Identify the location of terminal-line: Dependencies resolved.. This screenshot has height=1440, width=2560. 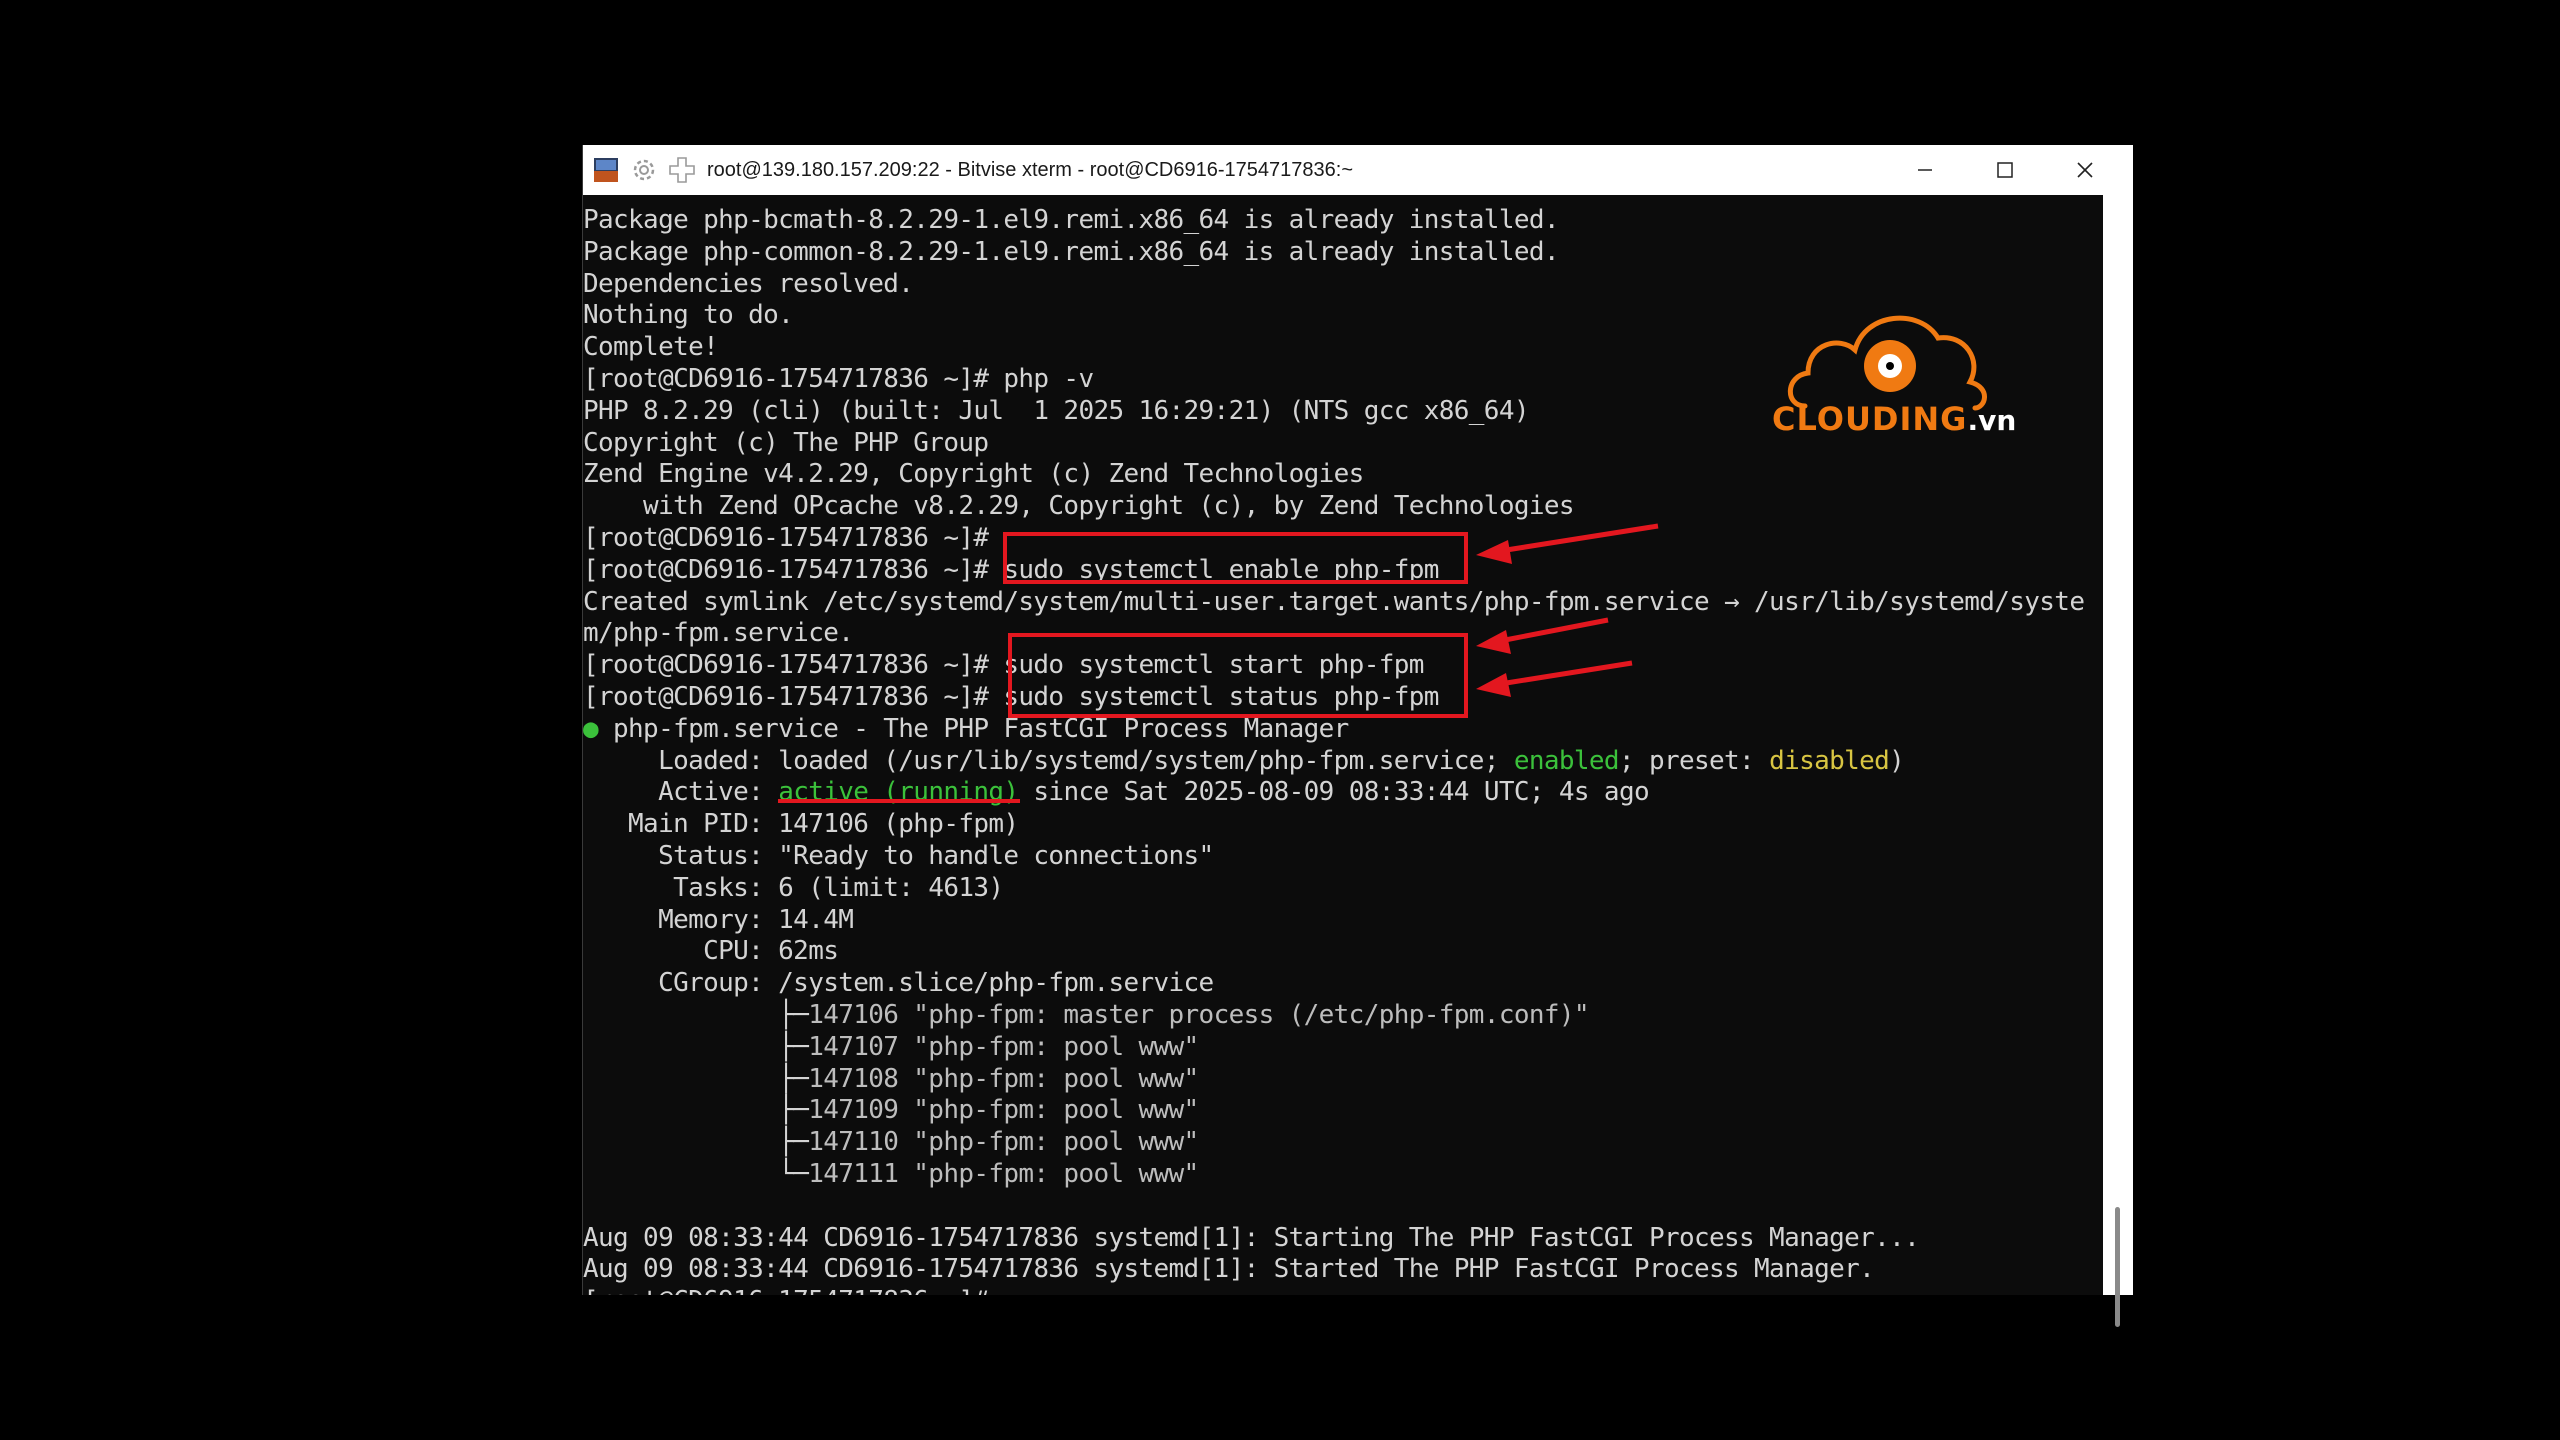
(748, 283).